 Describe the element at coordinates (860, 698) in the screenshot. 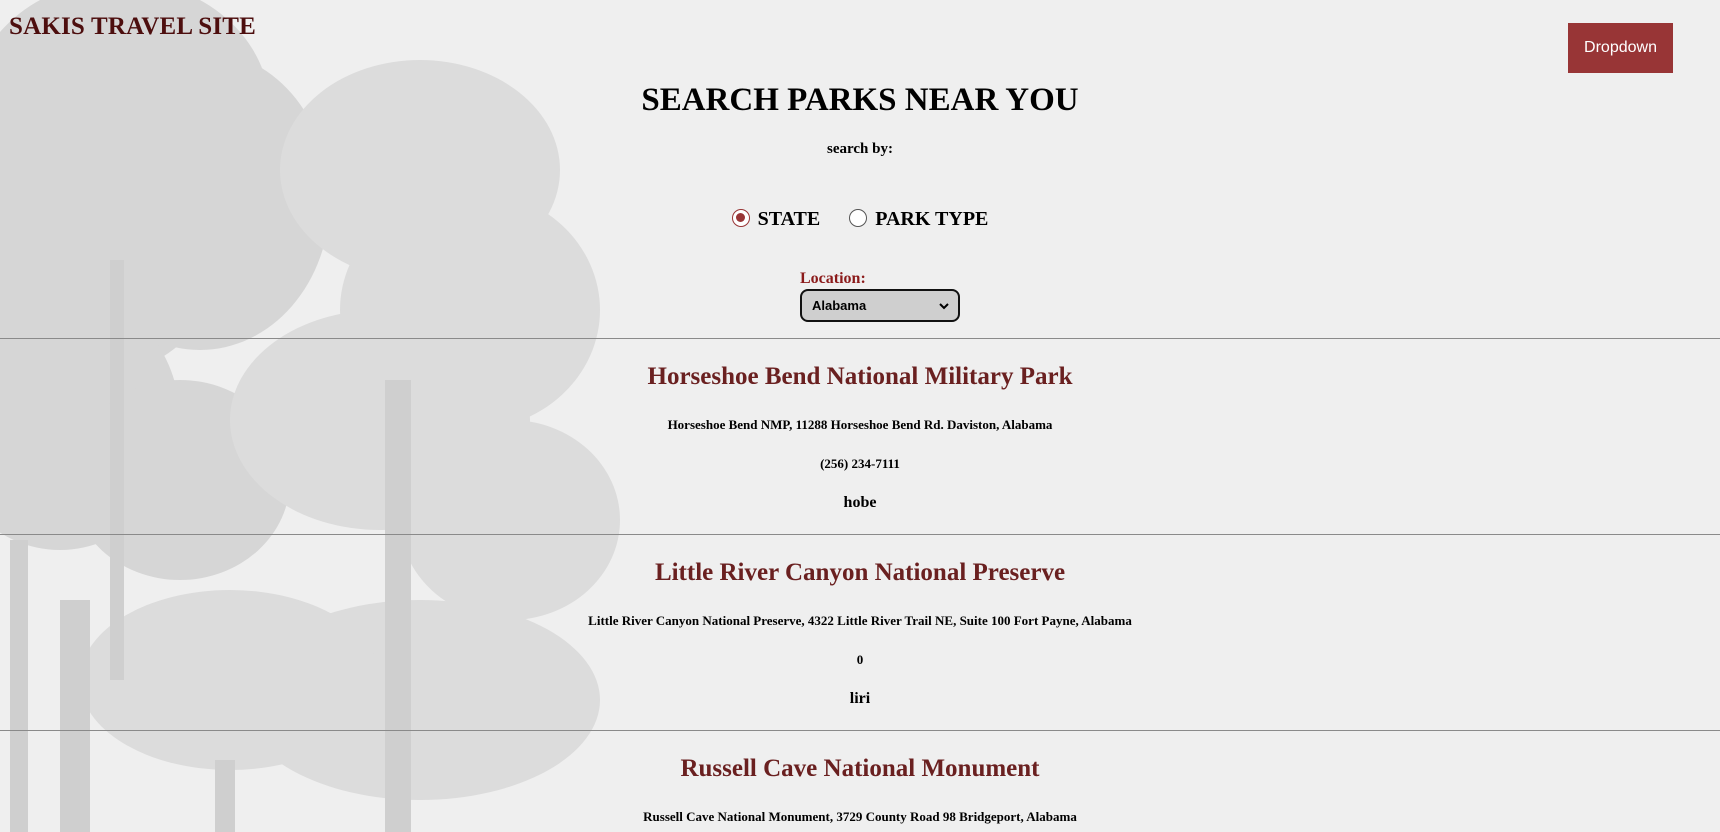

I see `park-code: liri` at that location.